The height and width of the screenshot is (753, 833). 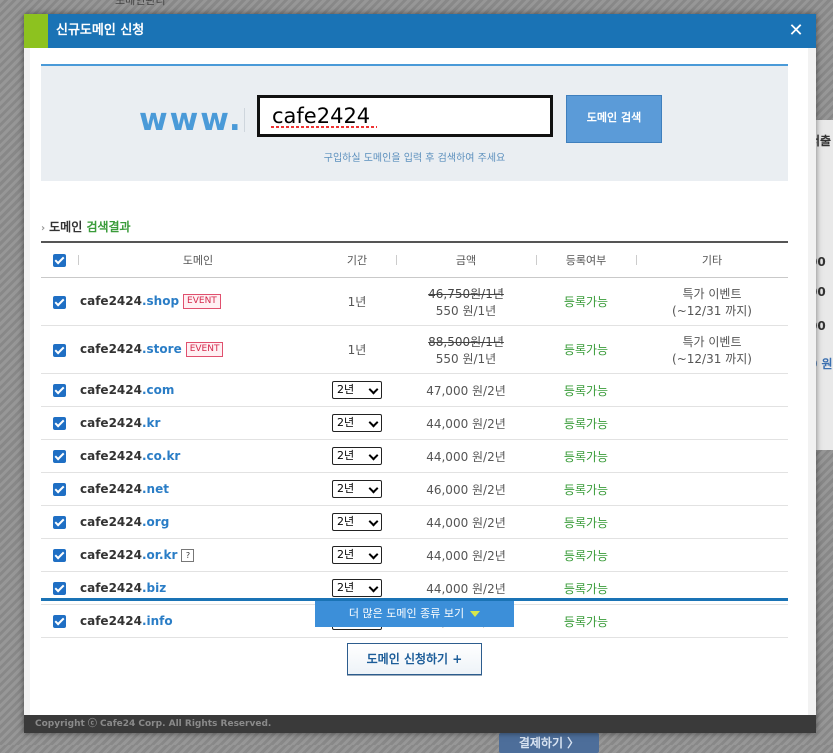 I want to click on domain-tld: .kr, so click(x=151, y=423).